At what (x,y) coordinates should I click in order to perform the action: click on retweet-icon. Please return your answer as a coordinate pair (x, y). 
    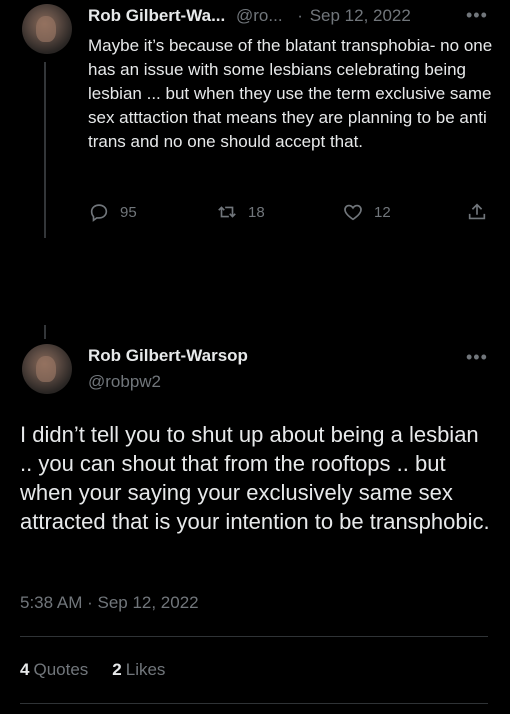
    Looking at the image, I should click on (227, 212).